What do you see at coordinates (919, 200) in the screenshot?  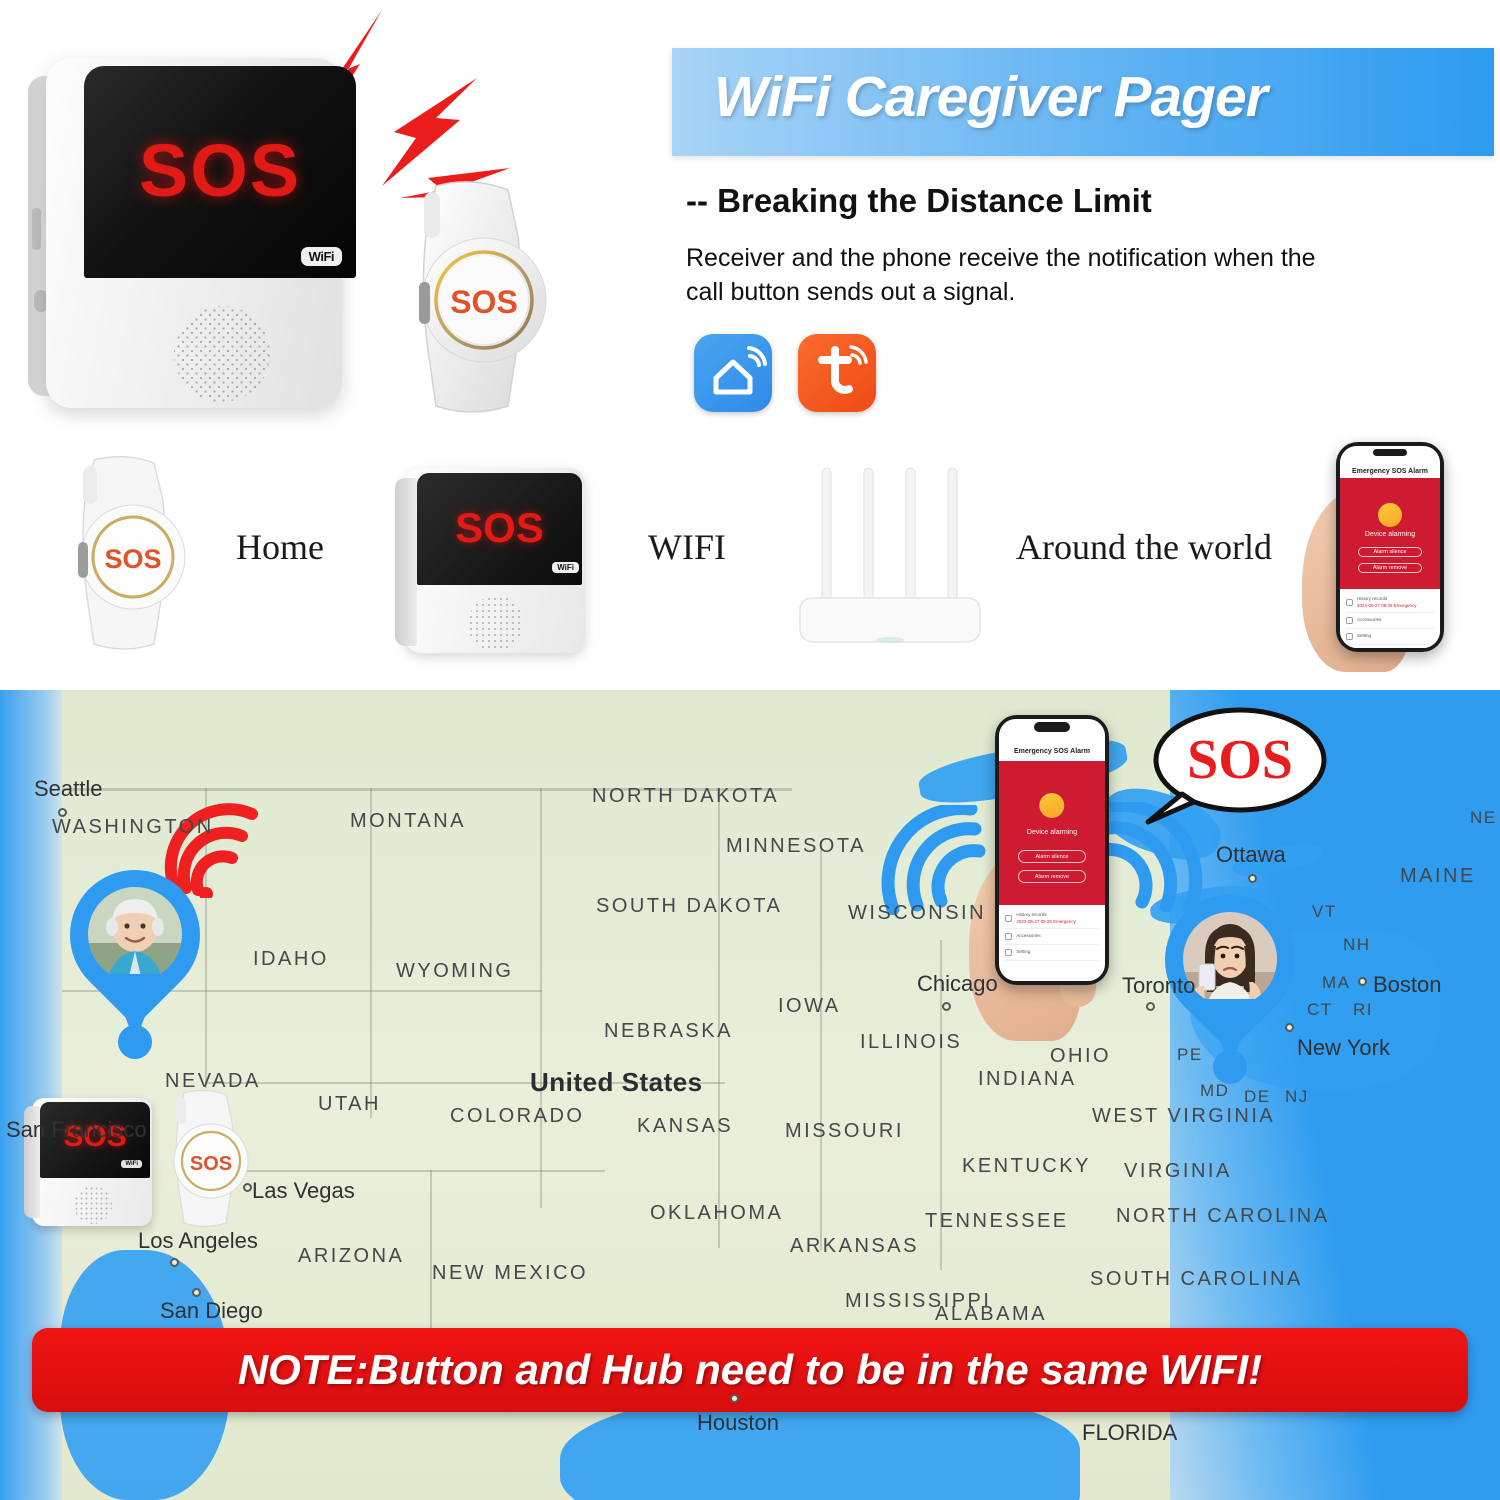 I see `header-subtitle: -- Breaking the Distance Limit` at bounding box center [919, 200].